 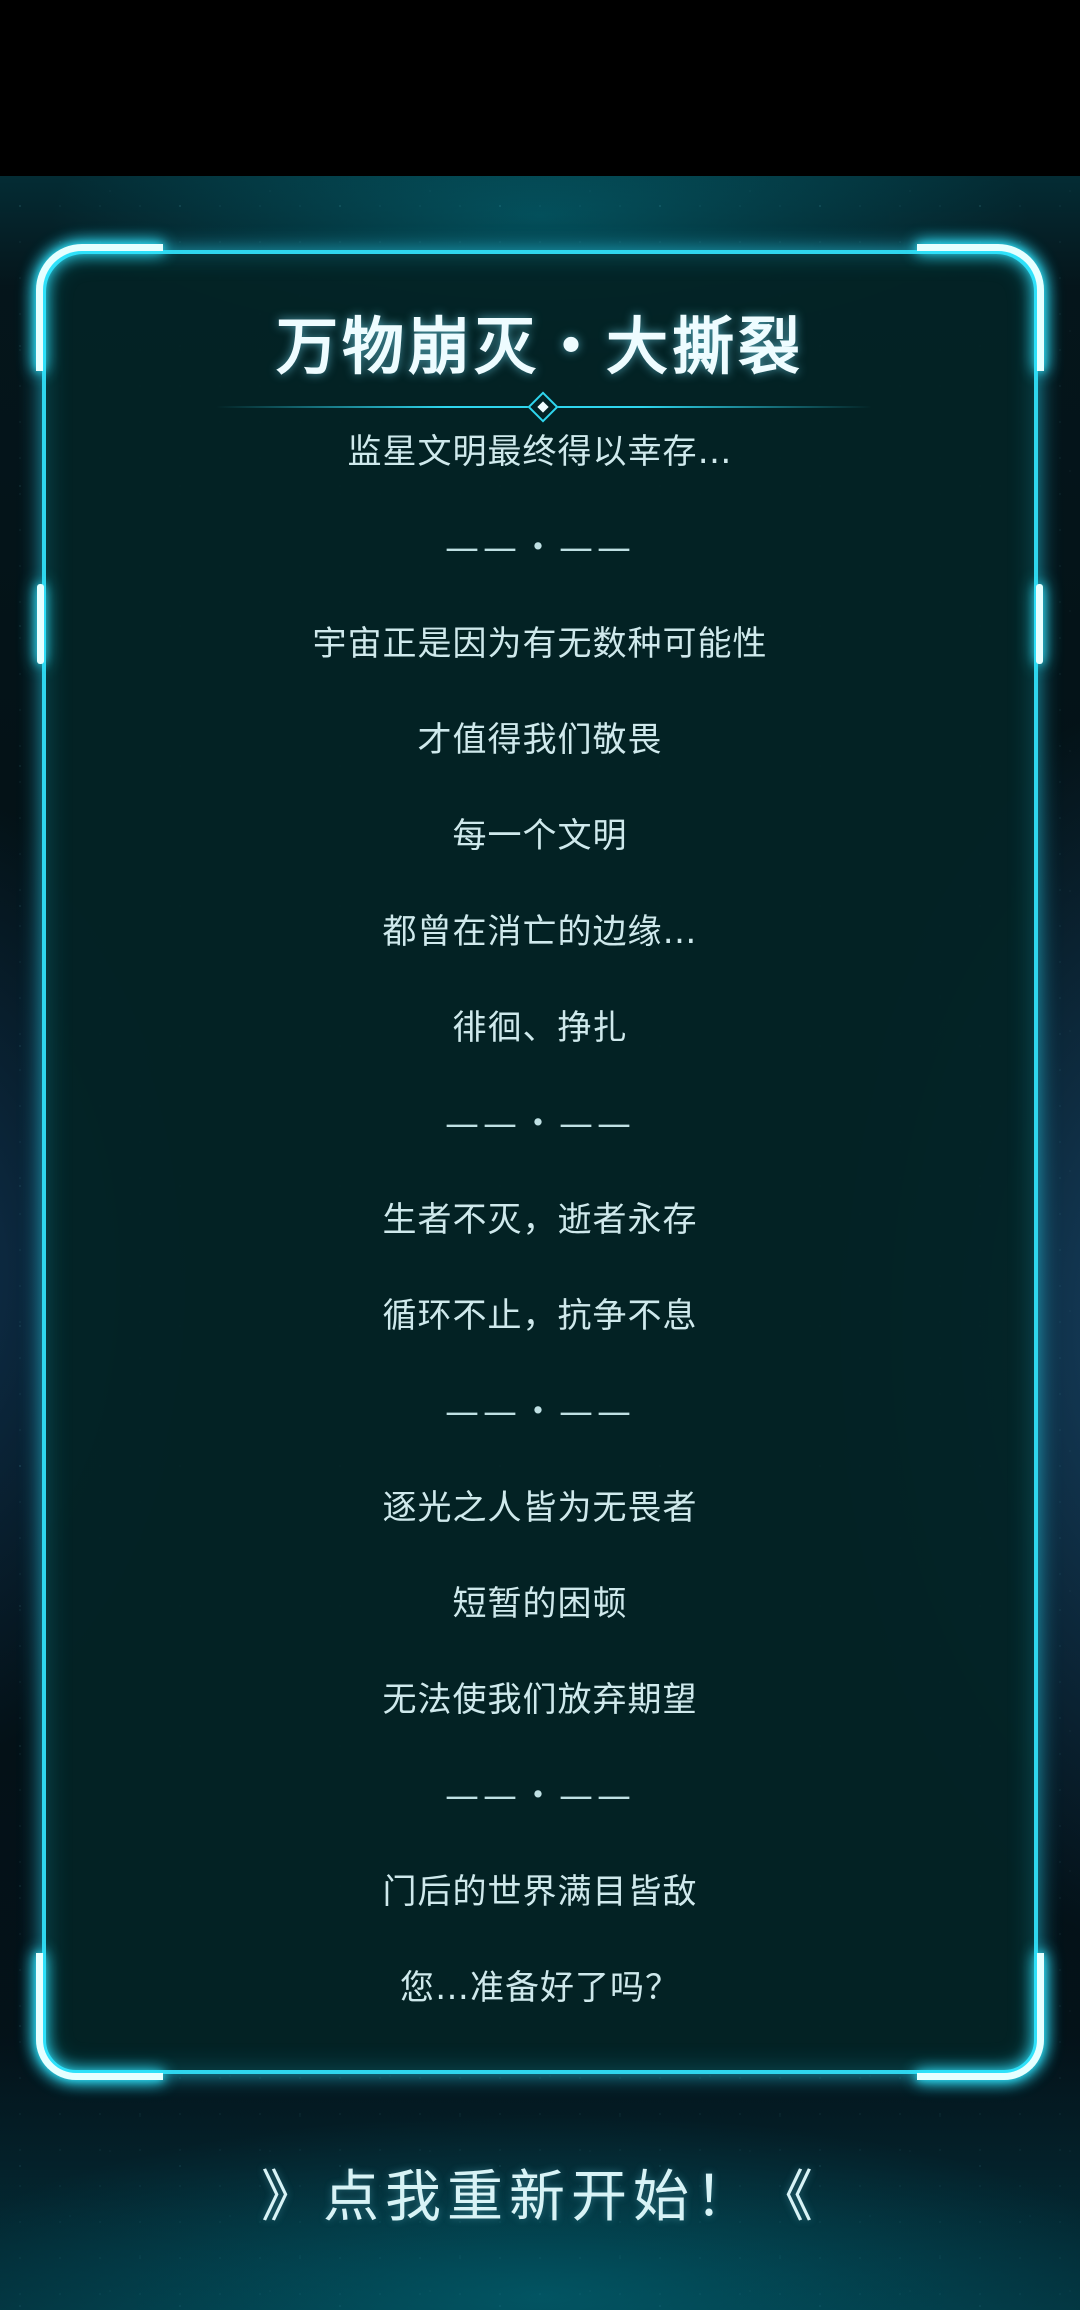 What do you see at coordinates (540, 2192) in the screenshot?
I see `restart-button: 》点我重新开始！《` at bounding box center [540, 2192].